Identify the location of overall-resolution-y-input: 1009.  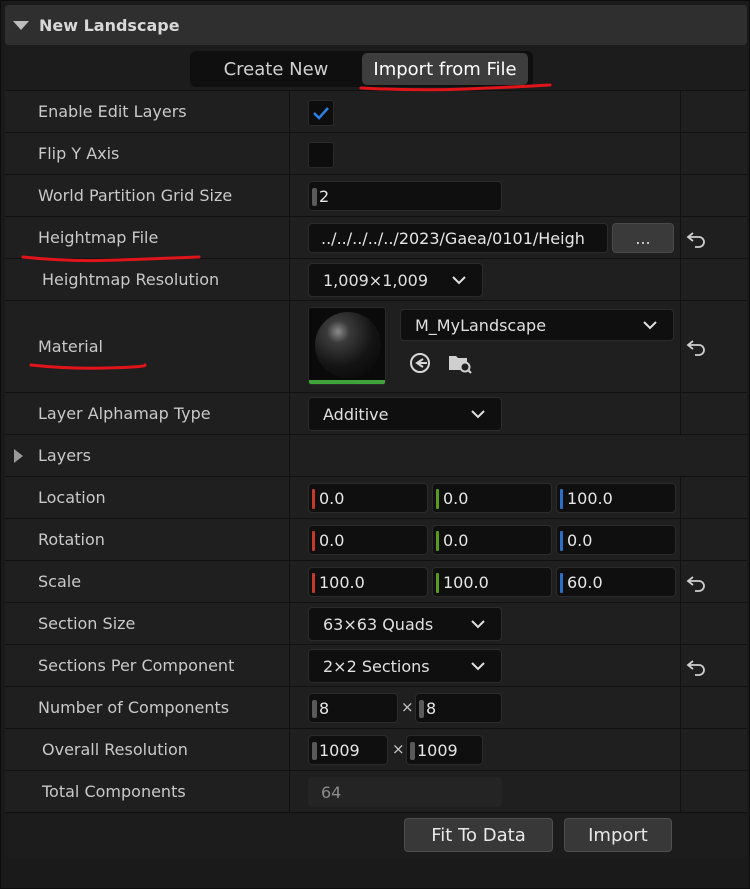
(444, 750).